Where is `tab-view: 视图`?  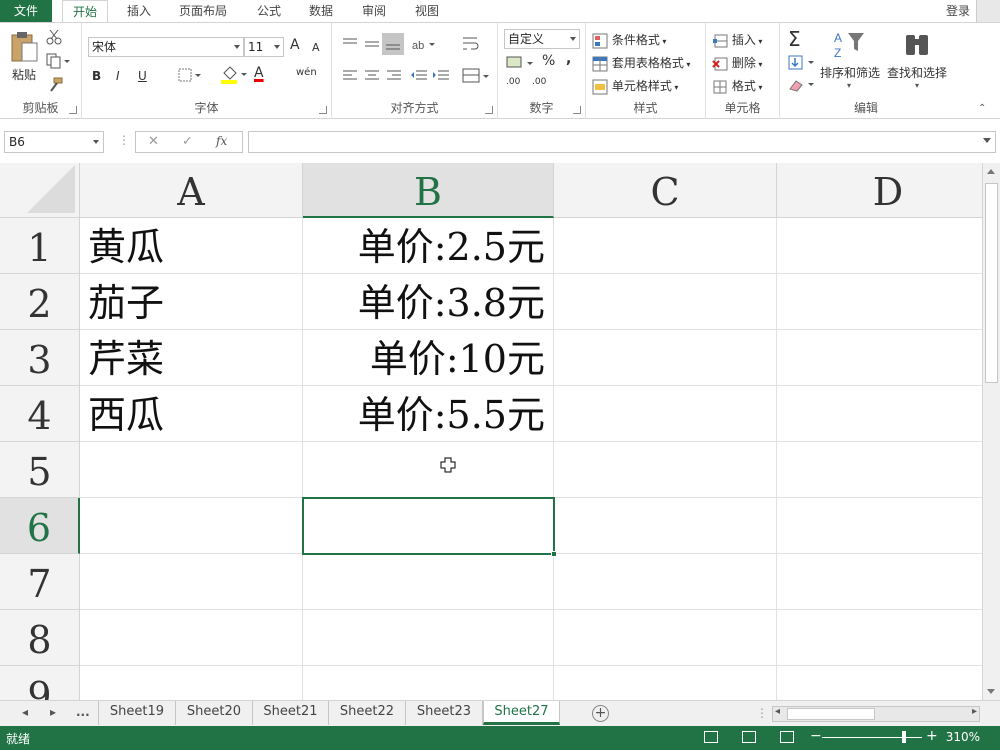
tab-view: 视图 is located at coordinates (427, 11).